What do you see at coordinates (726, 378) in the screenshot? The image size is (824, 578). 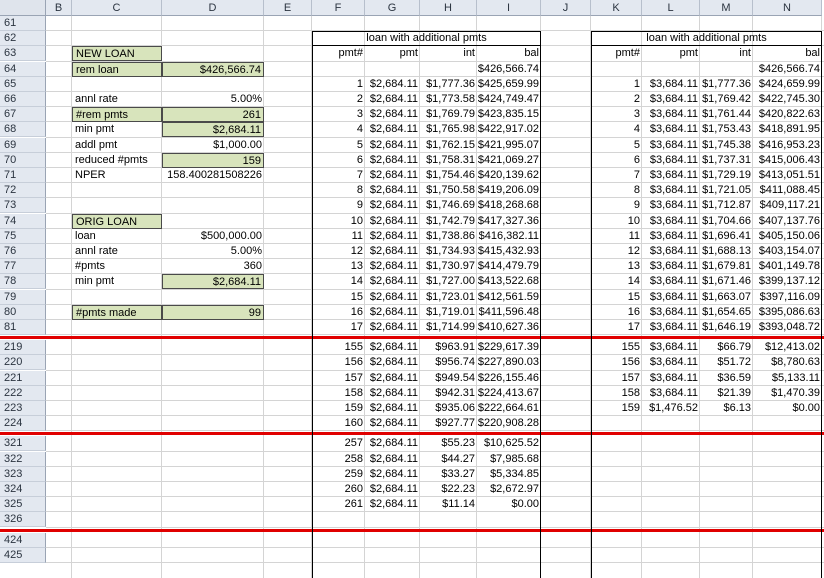 I see `table2-cell: $36.59` at bounding box center [726, 378].